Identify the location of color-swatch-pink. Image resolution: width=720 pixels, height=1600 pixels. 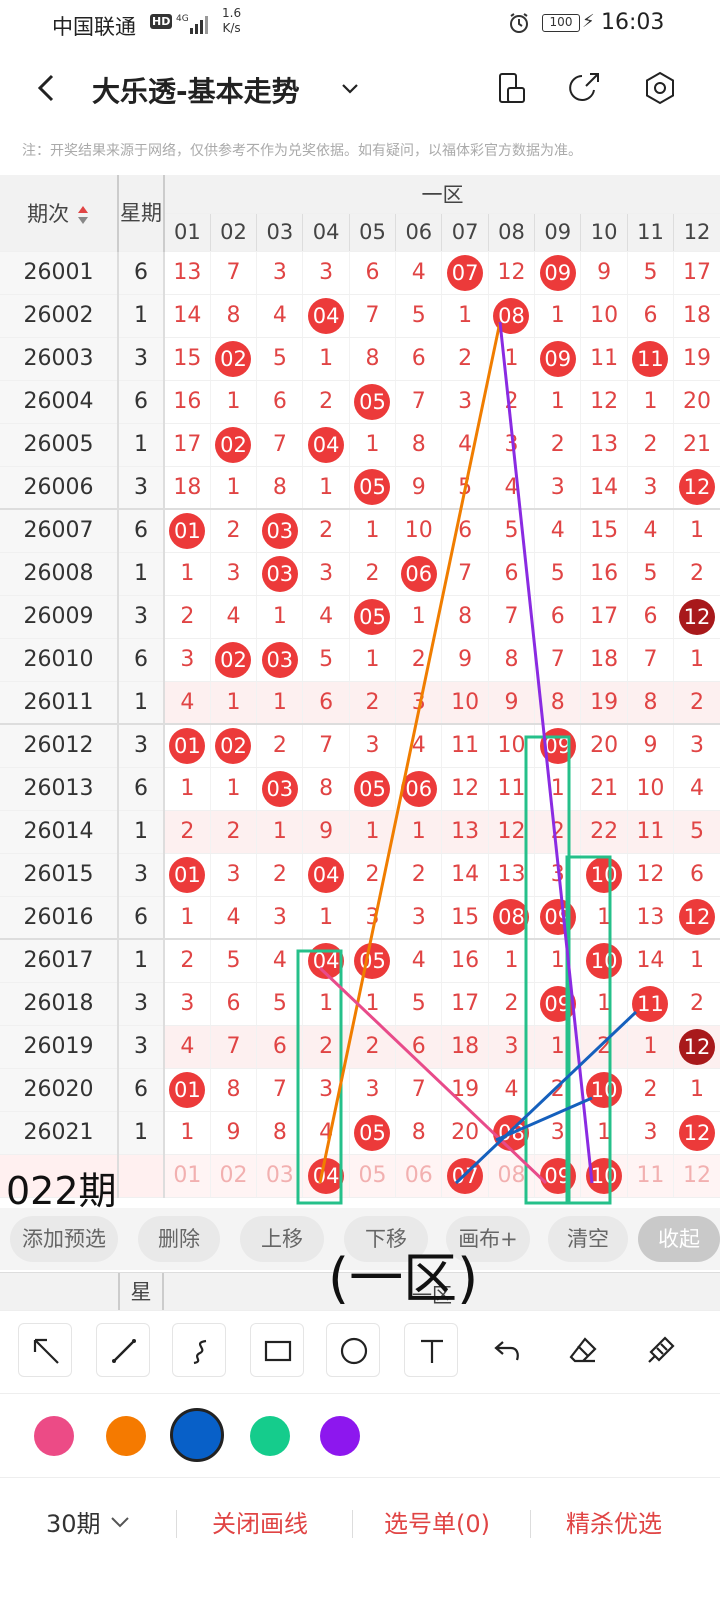
(54, 1436).